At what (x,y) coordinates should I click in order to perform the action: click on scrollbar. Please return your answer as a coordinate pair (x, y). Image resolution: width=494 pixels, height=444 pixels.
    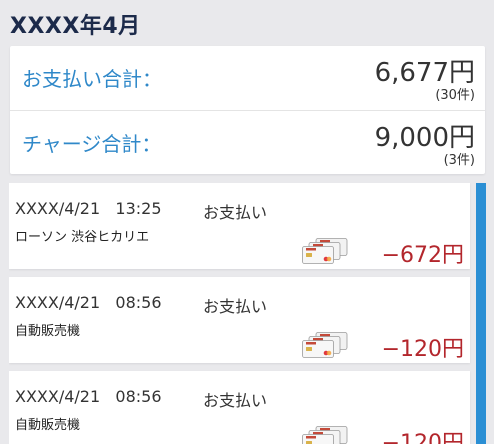
    Looking at the image, I should click on (481, 313).